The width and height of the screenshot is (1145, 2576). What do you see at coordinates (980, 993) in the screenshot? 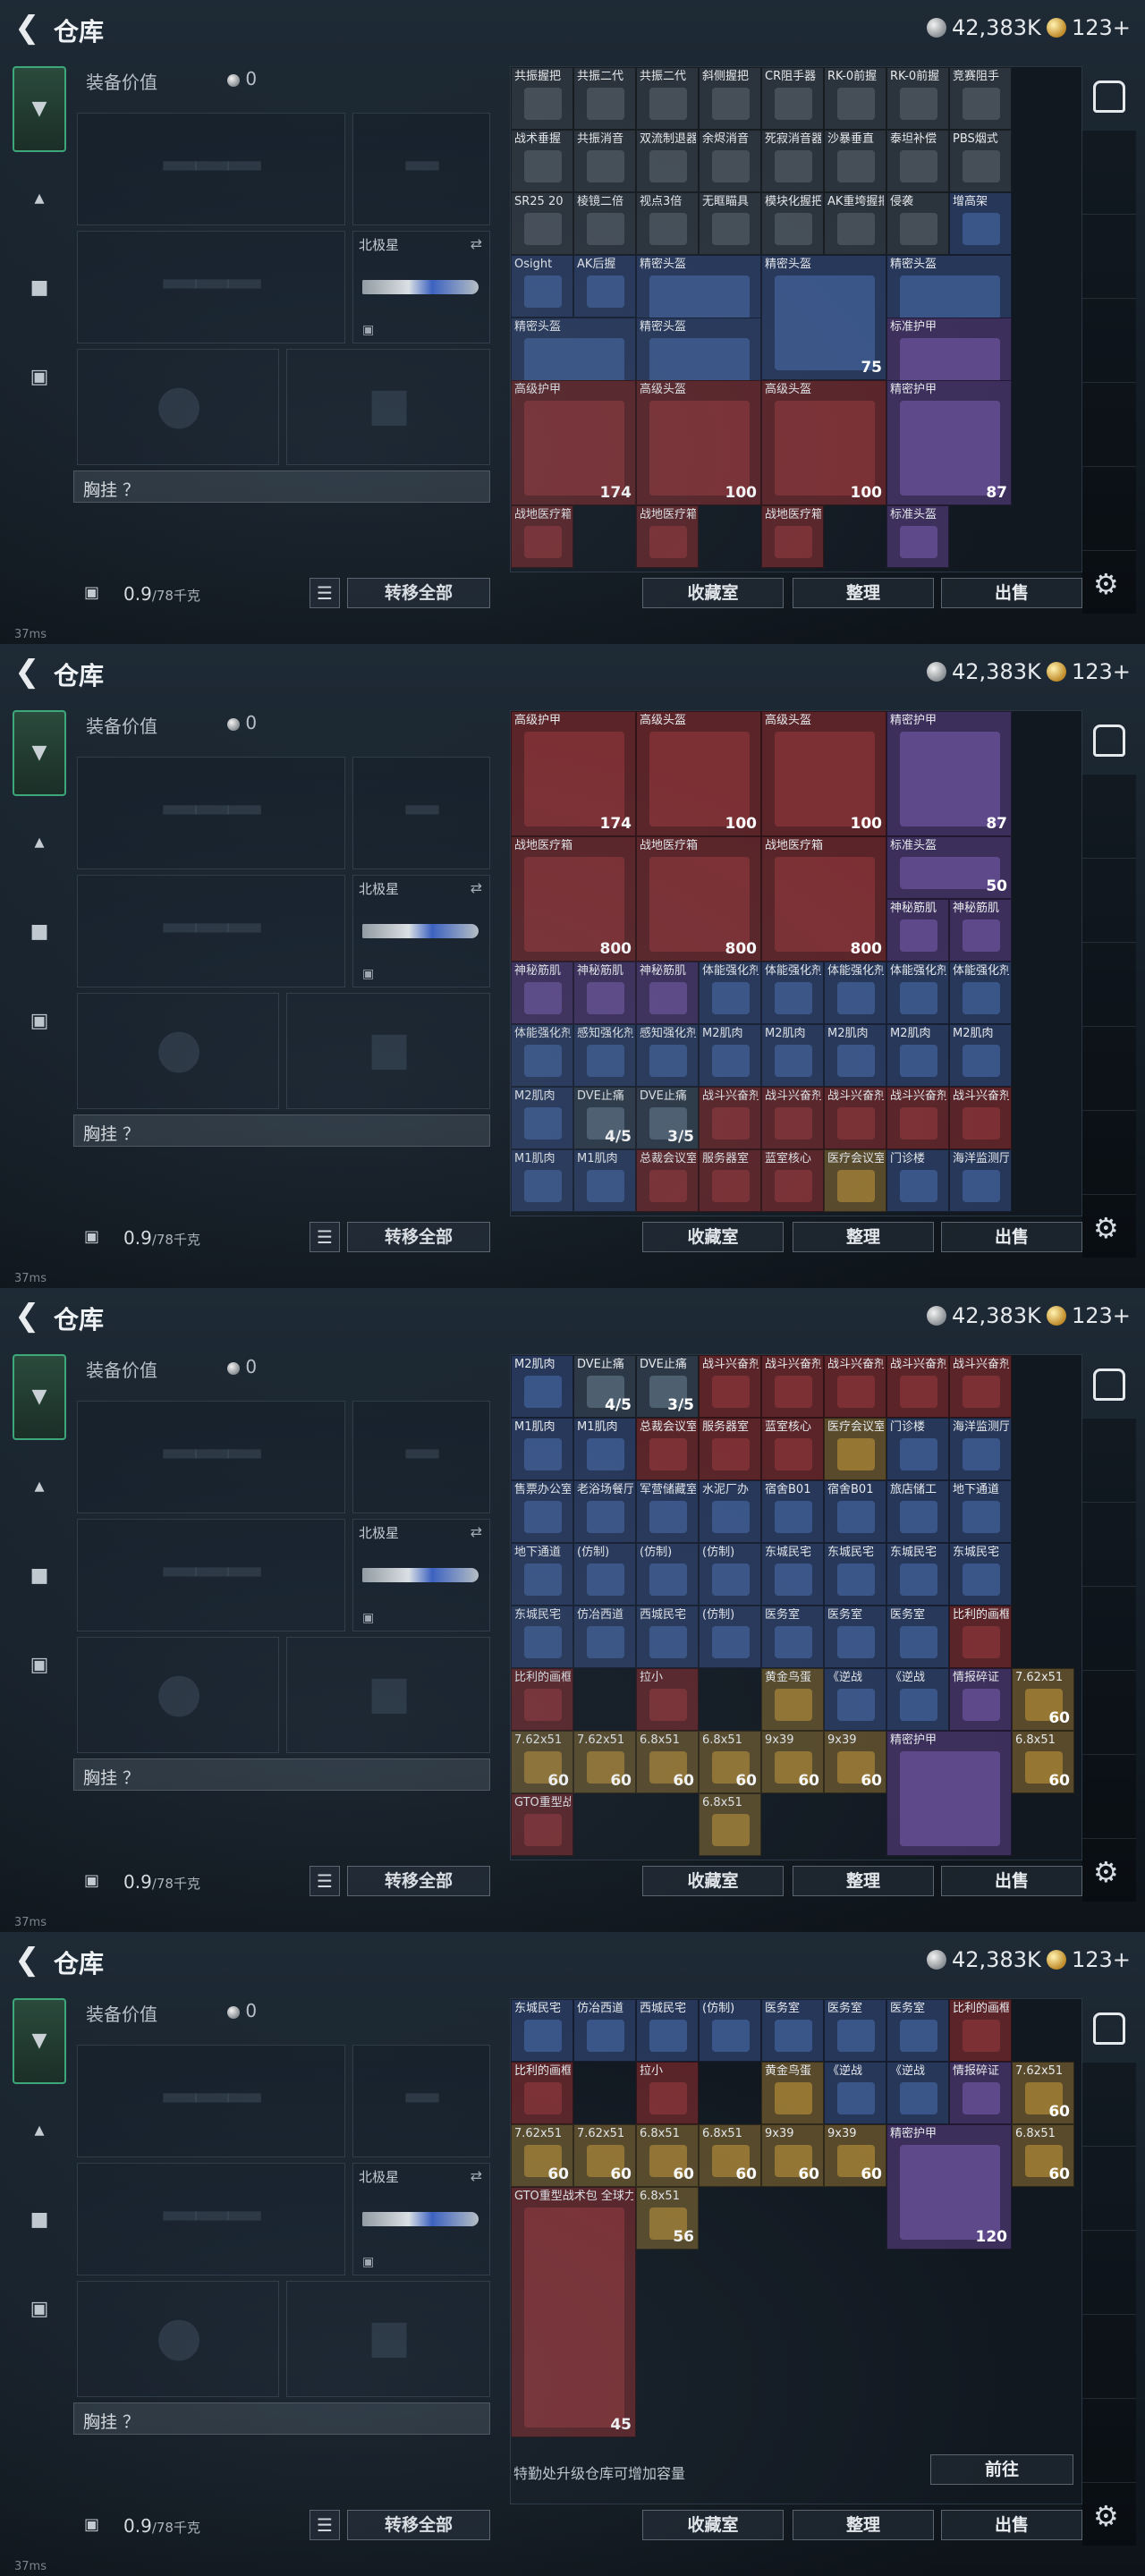
I see `stash-item: 体能强化剂` at bounding box center [980, 993].